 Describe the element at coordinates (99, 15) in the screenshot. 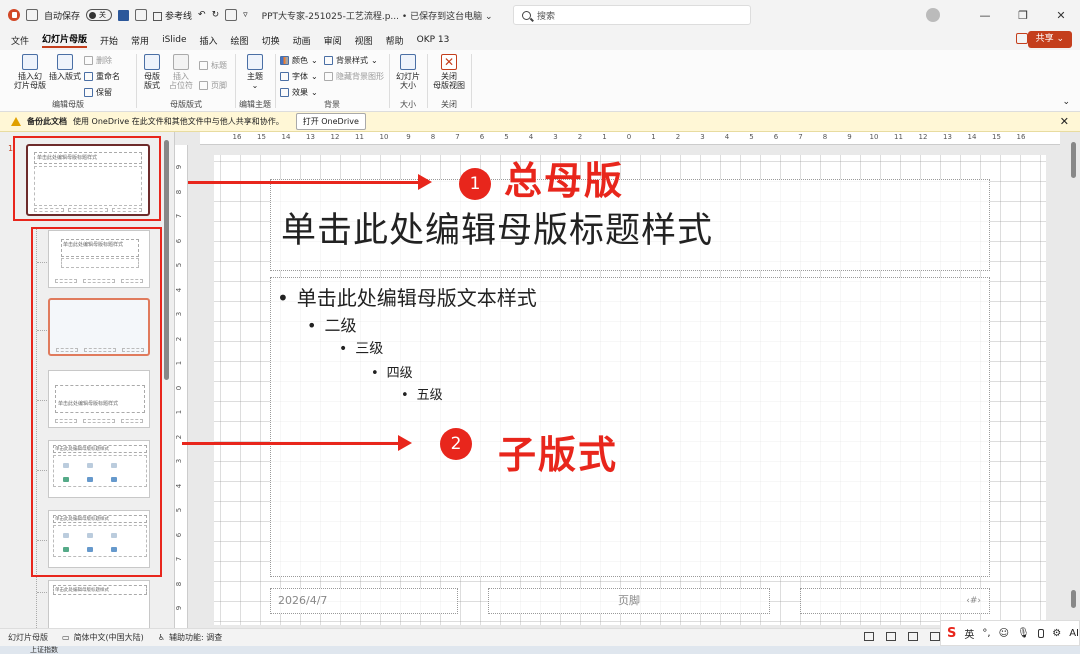

I see `autosave-toggle: 关` at that location.